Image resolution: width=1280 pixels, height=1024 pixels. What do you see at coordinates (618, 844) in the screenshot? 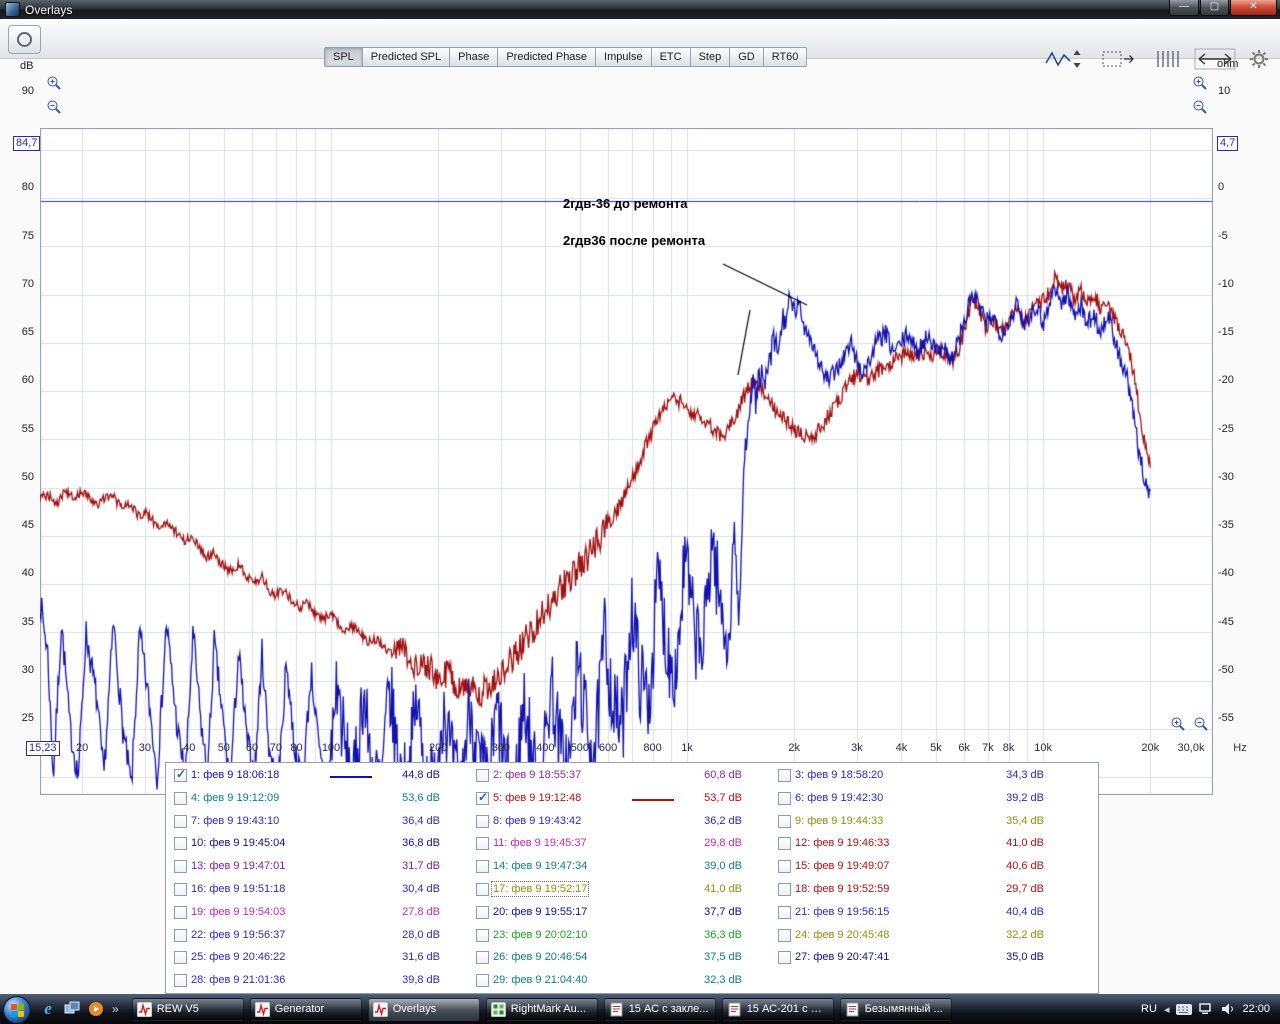
I see `legend-row: 11: фев 9 19:45:37 29,8 dB` at bounding box center [618, 844].